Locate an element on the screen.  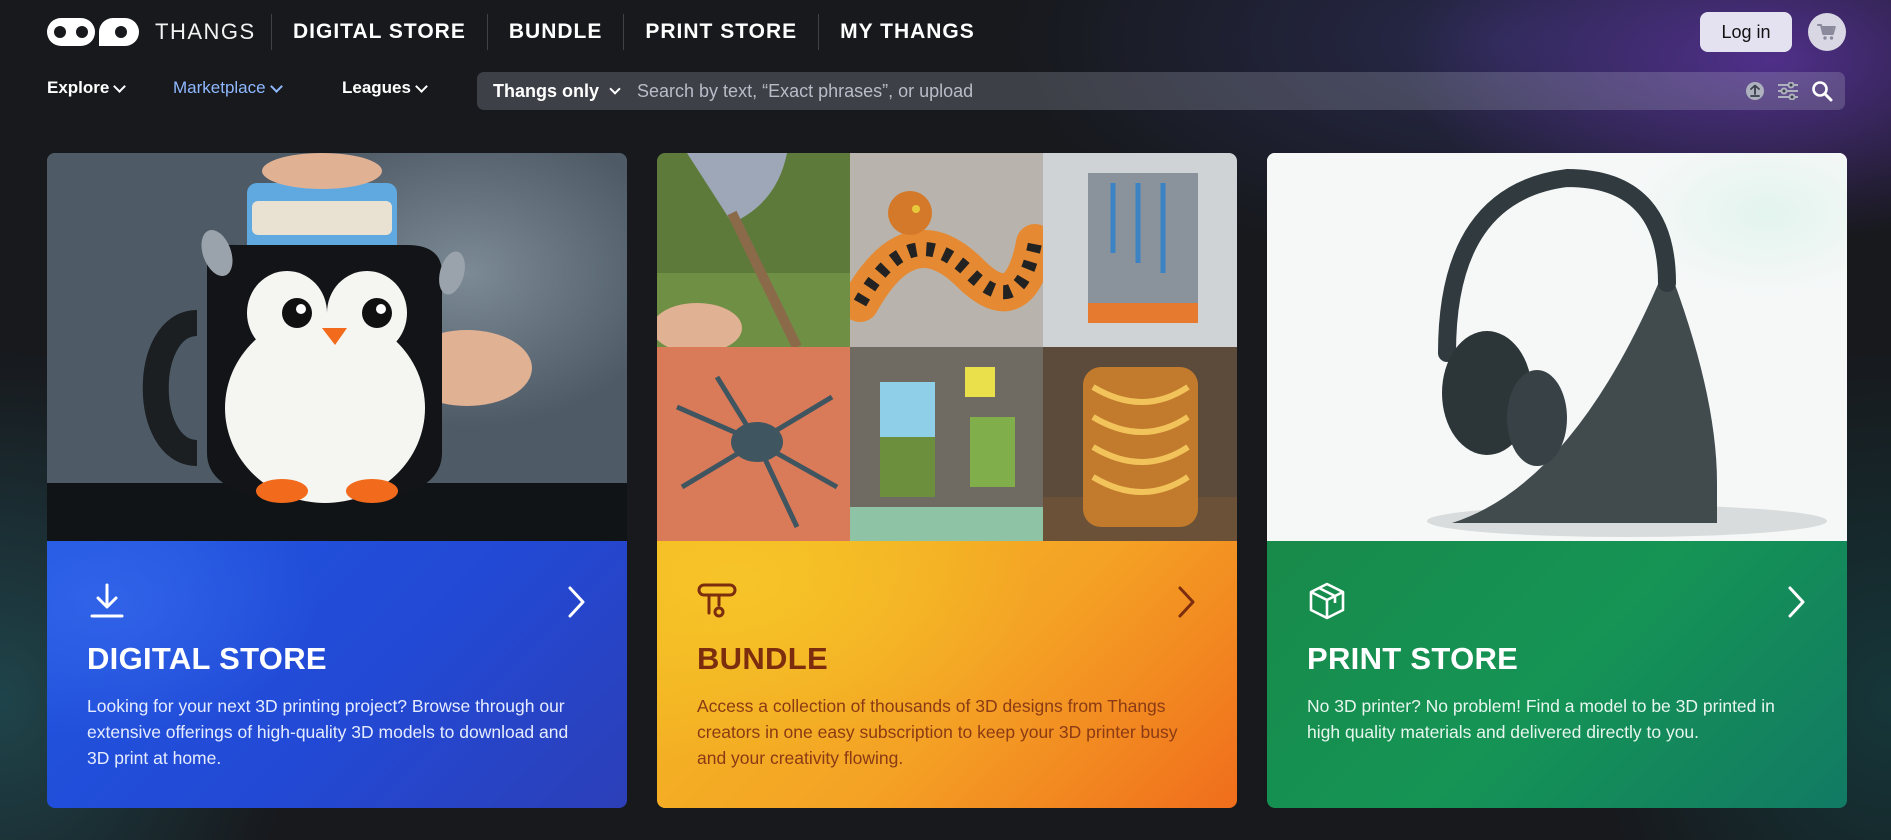
upload-icon is located at coordinates (1755, 91).